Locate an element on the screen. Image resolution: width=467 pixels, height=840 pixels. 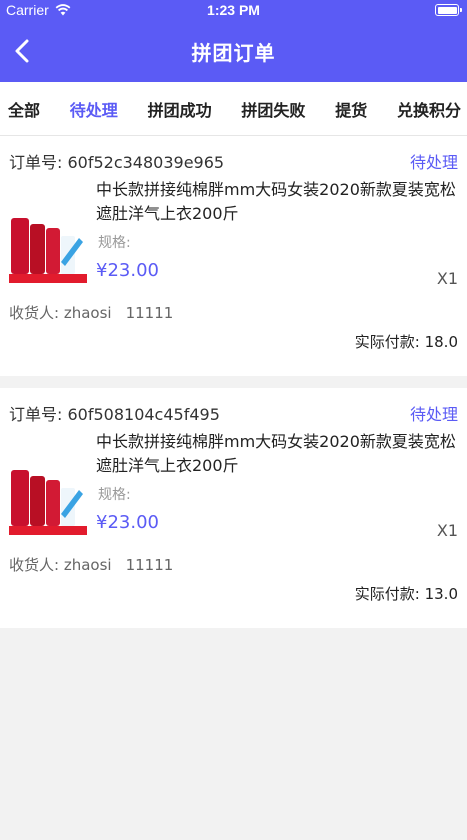
actual-payment: 实际付款: 18.0 is located at coordinates (406, 342).